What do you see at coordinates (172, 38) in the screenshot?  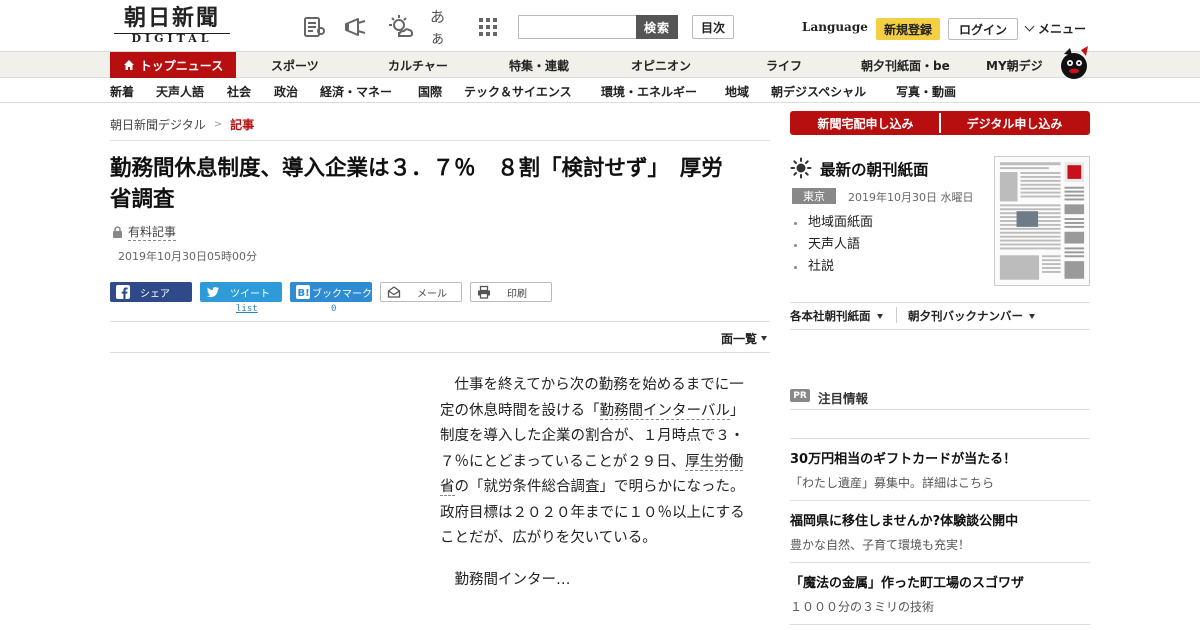 I see `logo-sub-text: DIGITAL` at bounding box center [172, 38].